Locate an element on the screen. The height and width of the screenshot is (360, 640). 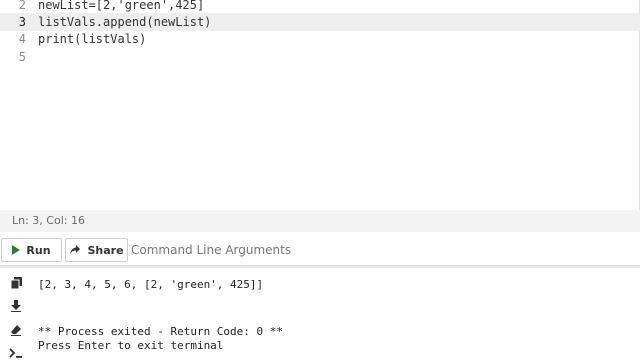
share-icon is located at coordinates (75, 249).